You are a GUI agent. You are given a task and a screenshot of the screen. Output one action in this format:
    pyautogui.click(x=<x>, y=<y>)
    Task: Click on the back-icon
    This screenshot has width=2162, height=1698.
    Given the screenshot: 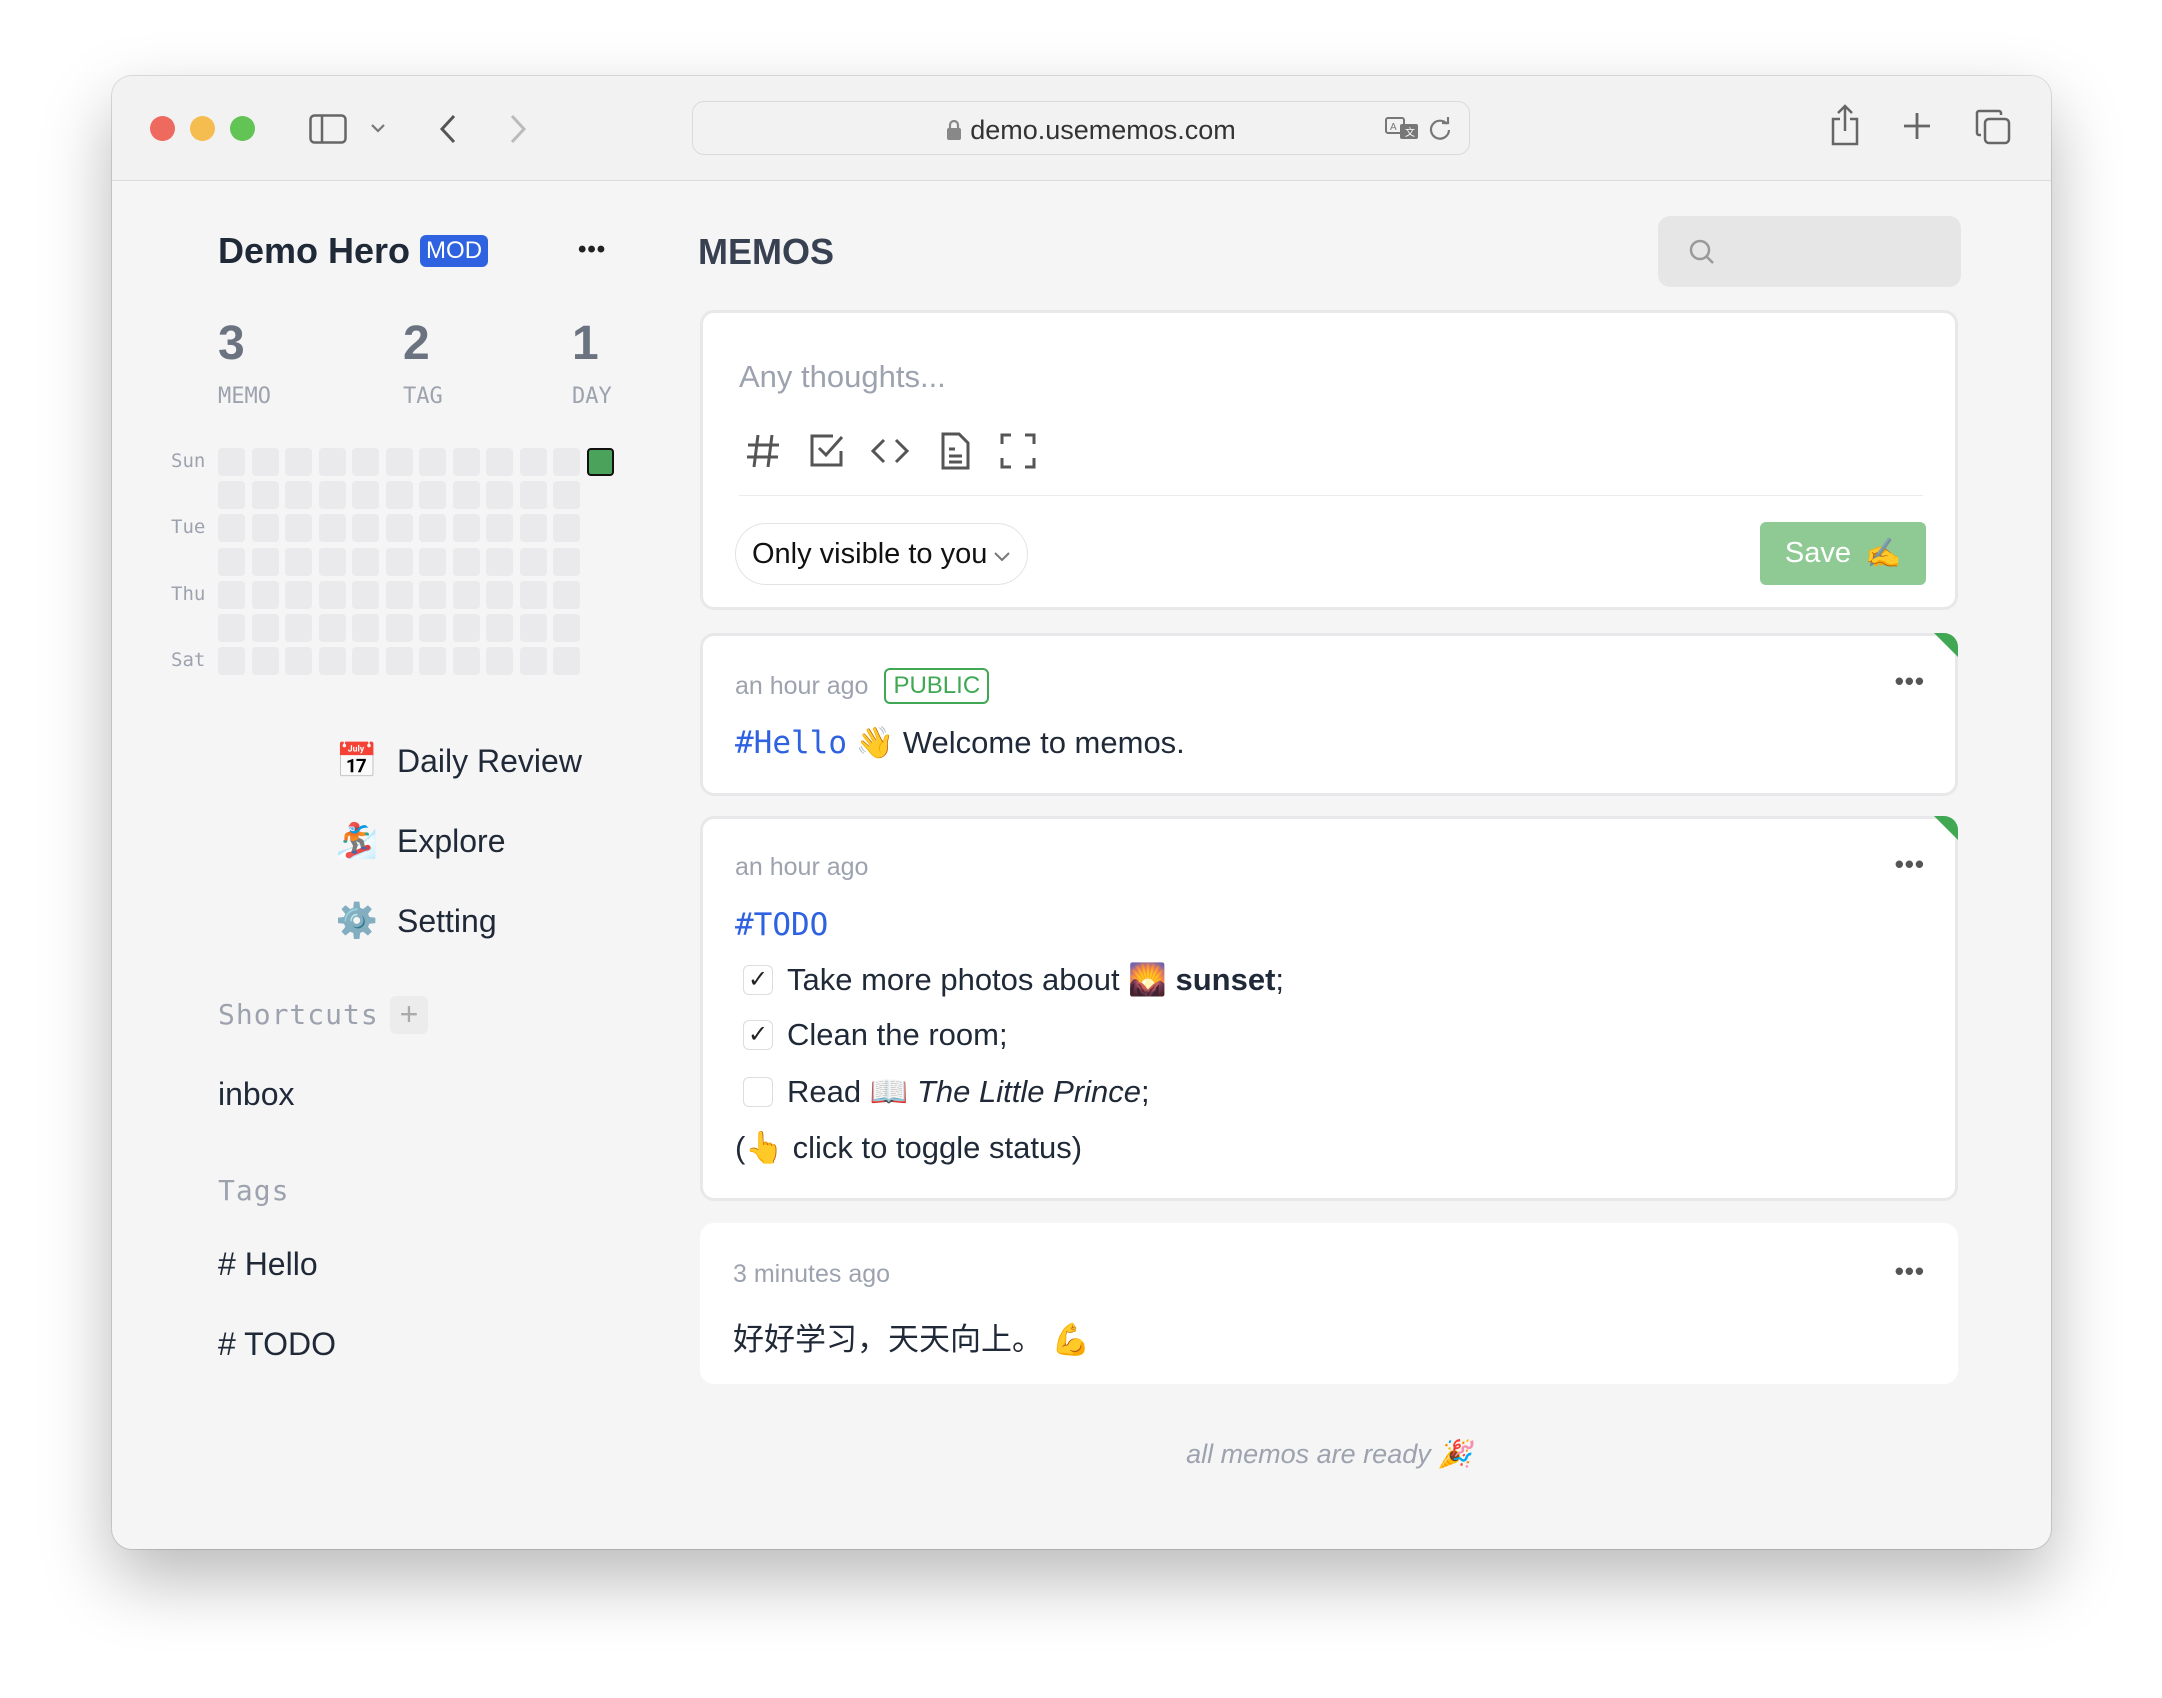 What is the action you would take?
    pyautogui.click(x=448, y=129)
    